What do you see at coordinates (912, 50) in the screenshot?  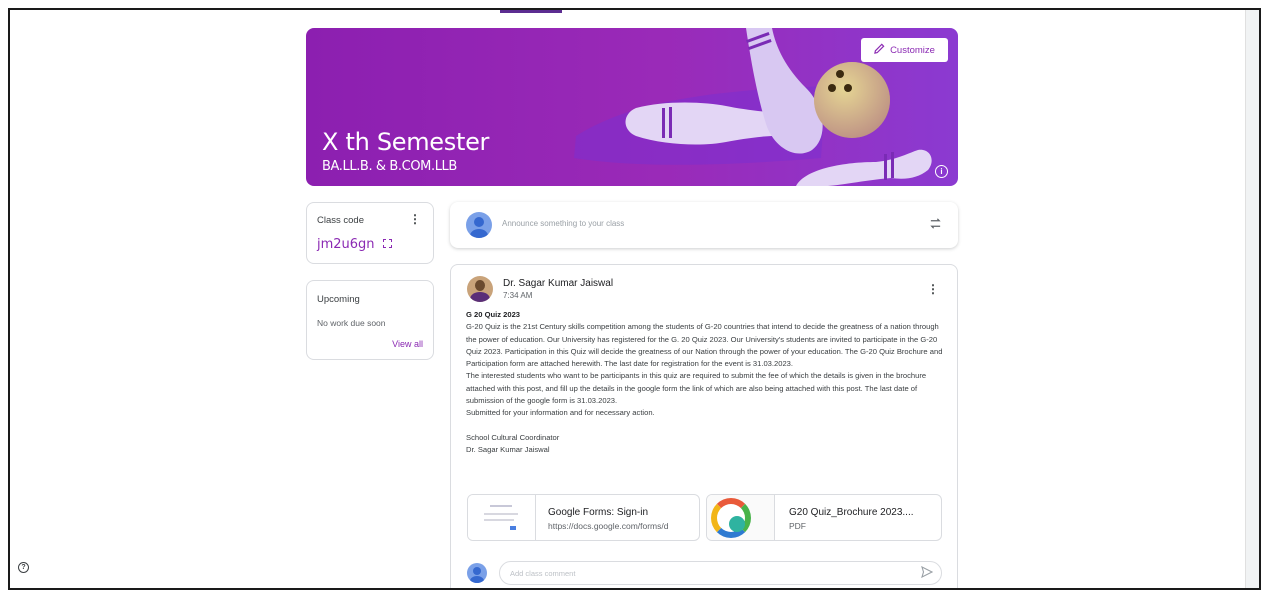 I see `customize-label: Customize` at bounding box center [912, 50].